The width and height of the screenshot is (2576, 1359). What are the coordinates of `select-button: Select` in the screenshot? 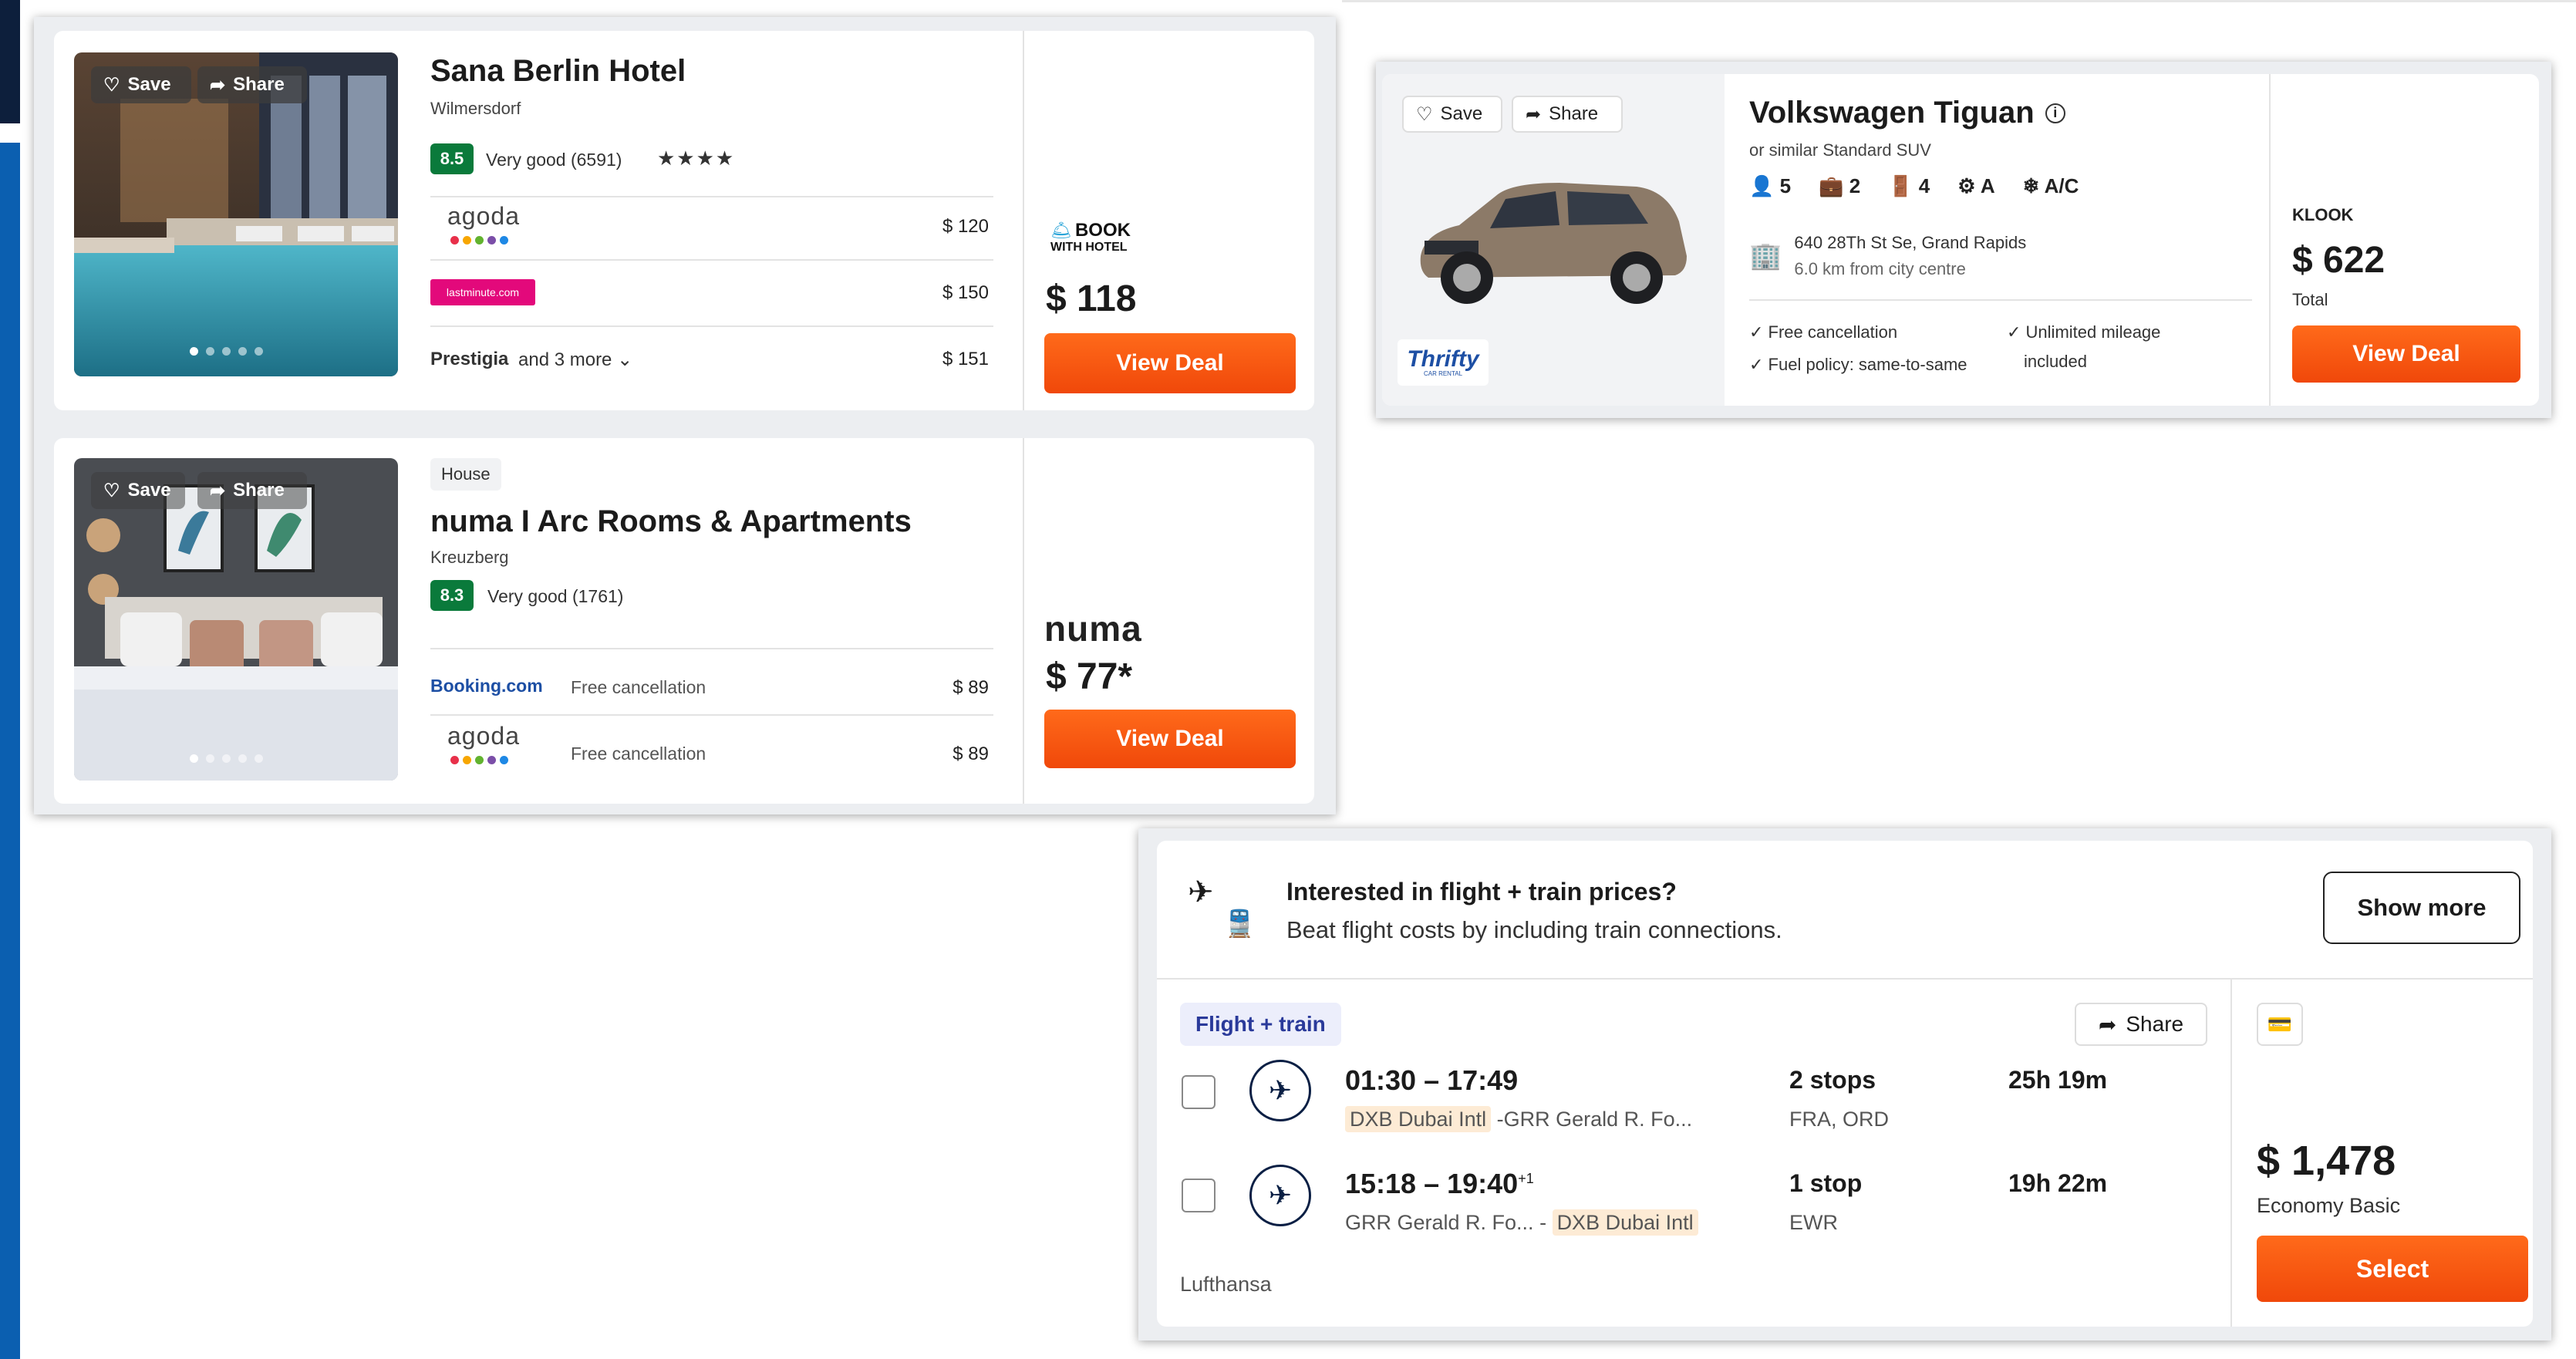 It's located at (2392, 1269).